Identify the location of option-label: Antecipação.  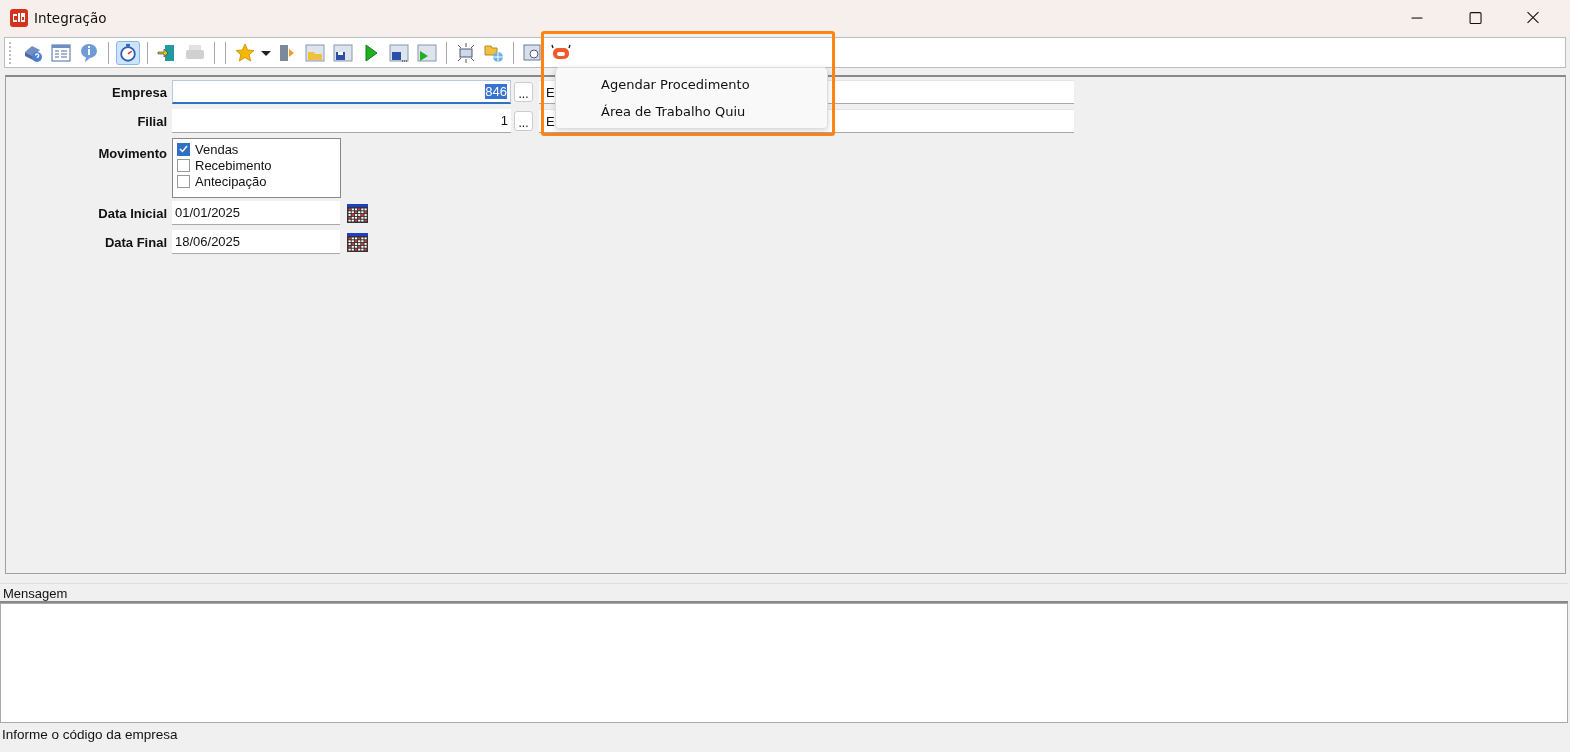
(231, 181).